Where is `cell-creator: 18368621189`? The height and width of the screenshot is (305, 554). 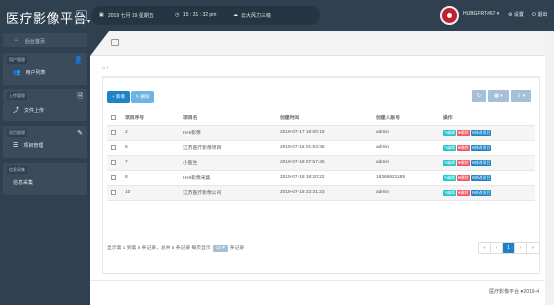
cell-creator: 18368621189 is located at coordinates (405, 178).